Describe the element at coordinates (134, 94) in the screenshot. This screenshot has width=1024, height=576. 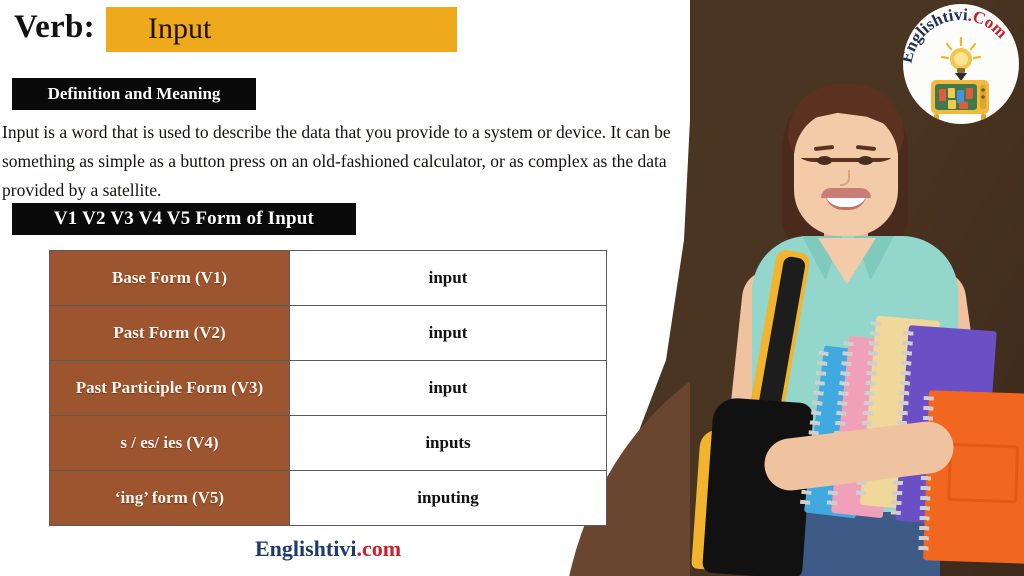
I see `definition-heading-chip: Definition and Meaning` at that location.